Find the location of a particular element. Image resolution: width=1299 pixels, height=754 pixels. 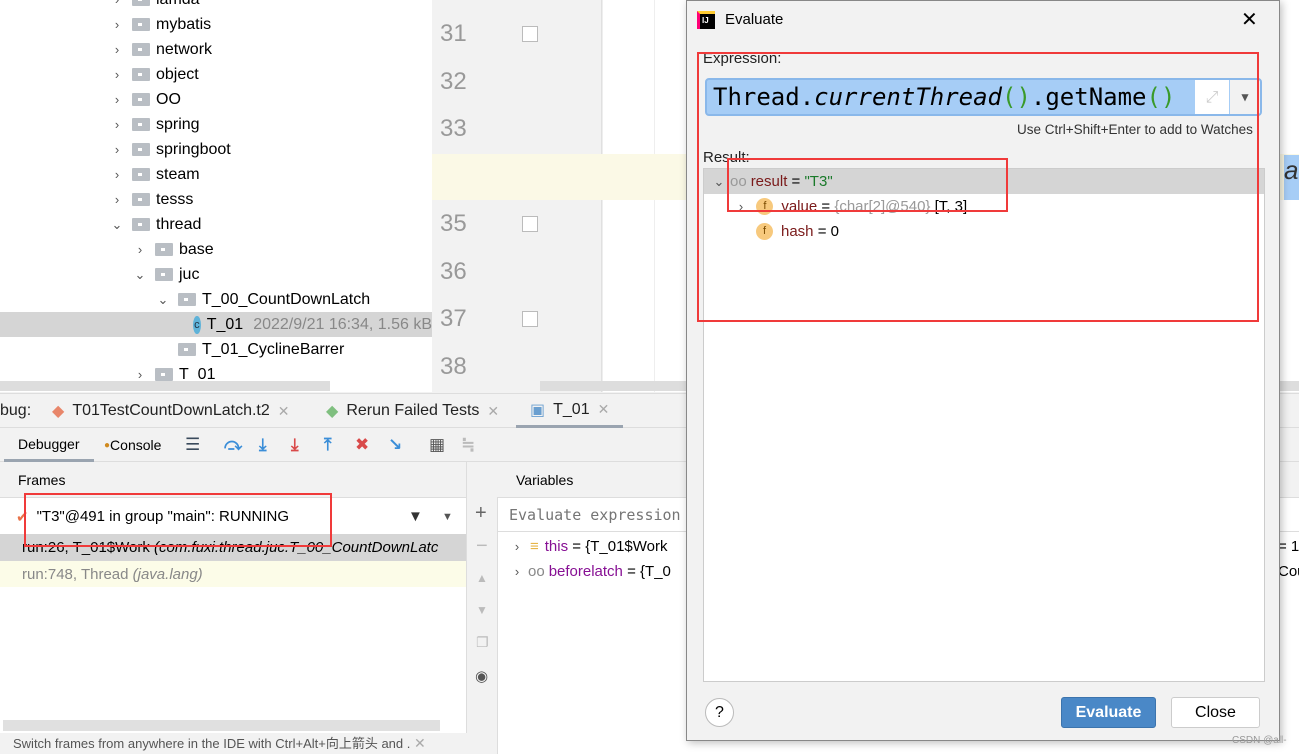

tree-item-label: OO is located at coordinates (168, 99).